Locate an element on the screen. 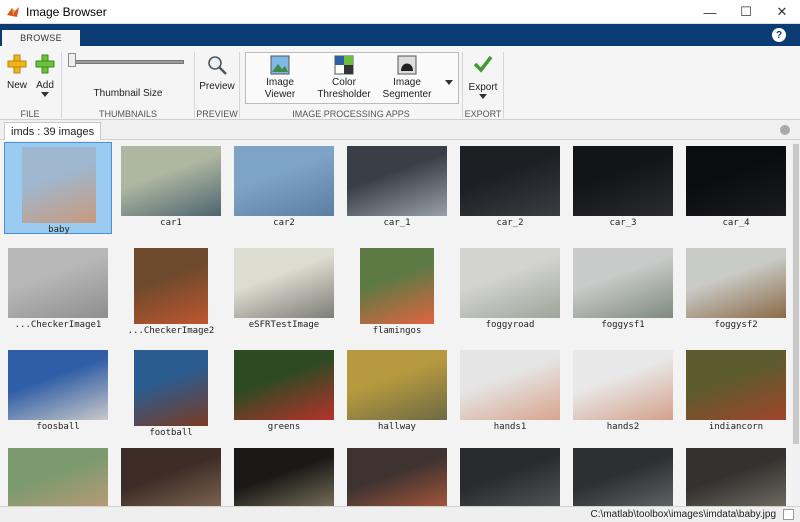  scrollbar-thumb is located at coordinates (796, 294).